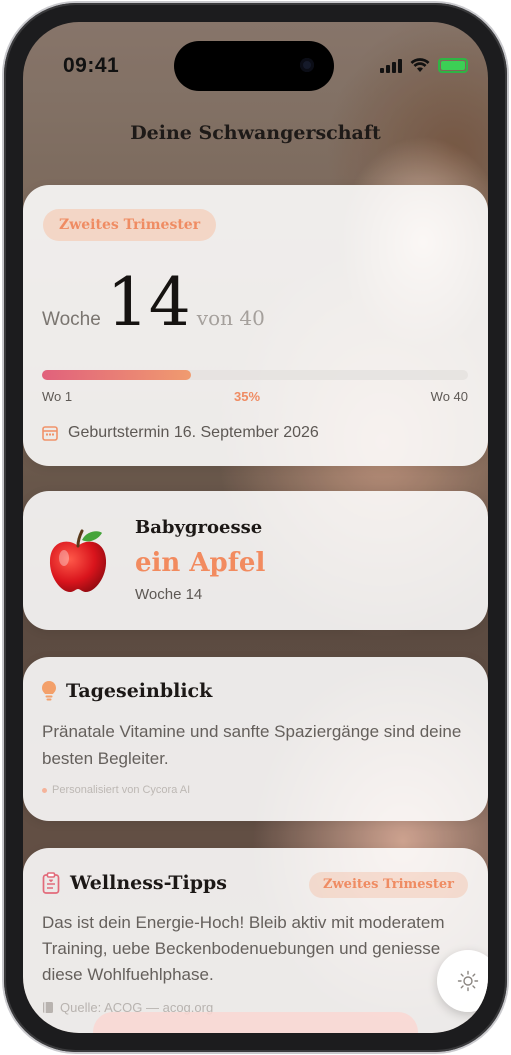 This screenshot has width=511, height=1055. I want to click on pregnancy-progress-bar, so click(255, 375).